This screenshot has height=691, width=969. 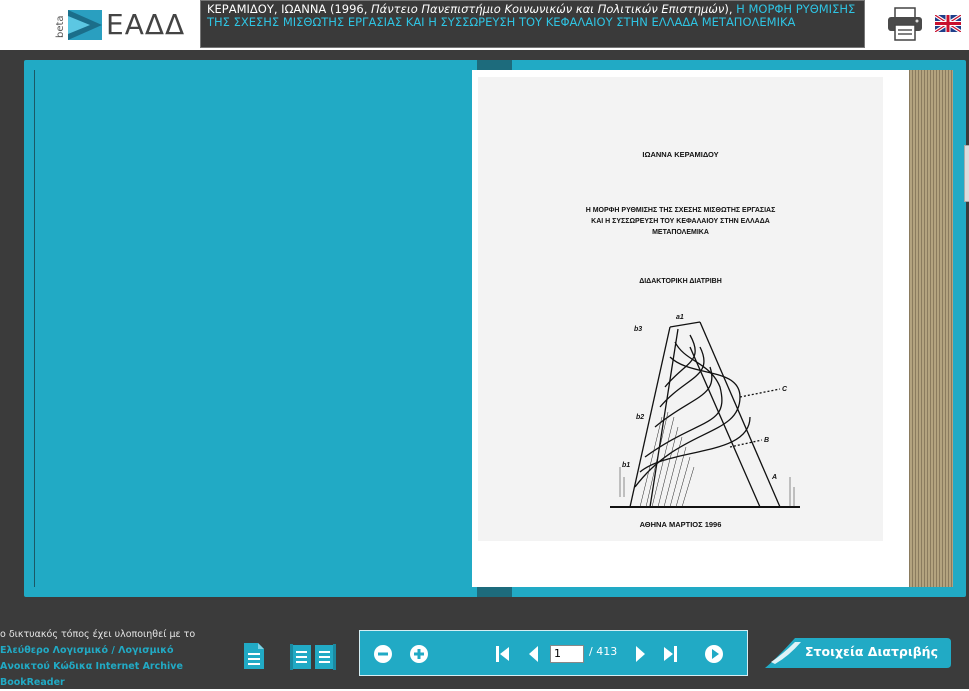 What do you see at coordinates (107, 651) in the screenshot?
I see `credit-link-free-software: Ελεύθερο Λογισμικό / Λογισμικό` at bounding box center [107, 651].